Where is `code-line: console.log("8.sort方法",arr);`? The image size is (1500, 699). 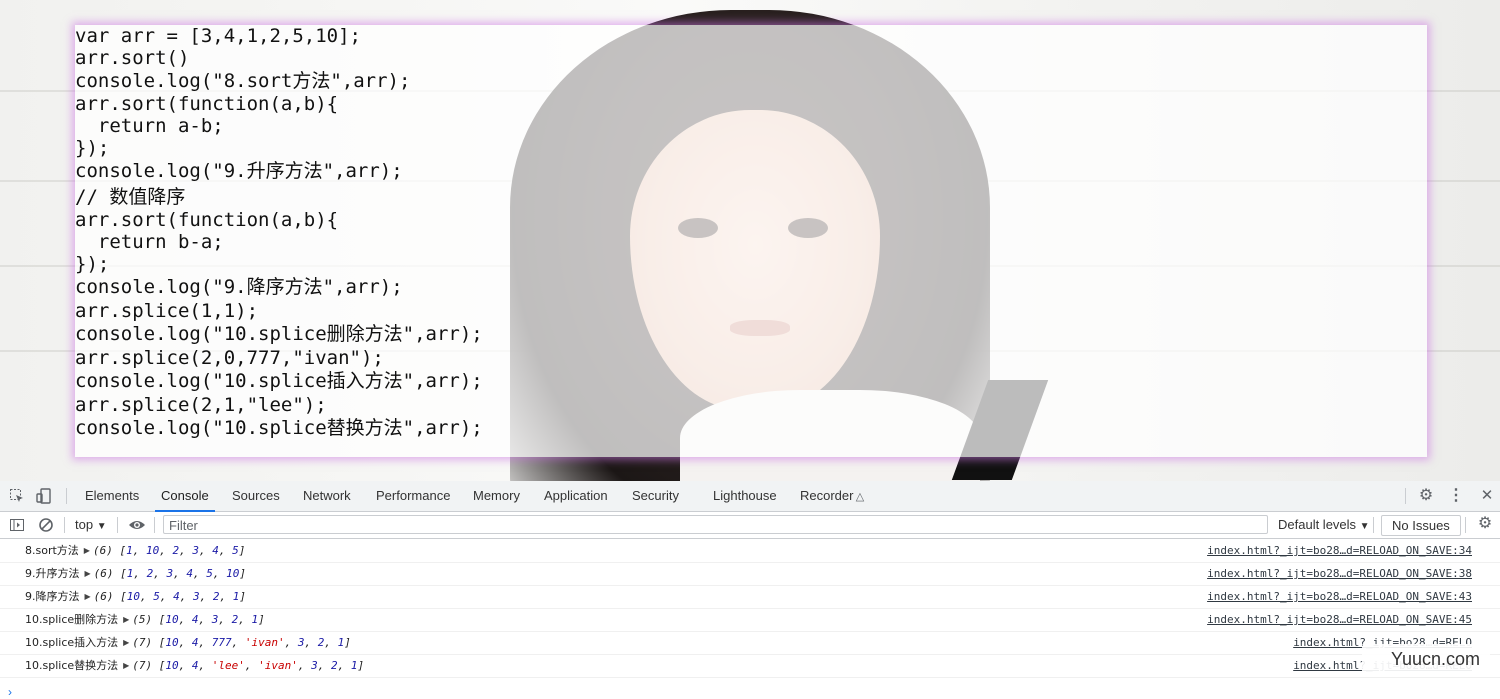 code-line: console.log("8.sort方法",arr); is located at coordinates (243, 81).